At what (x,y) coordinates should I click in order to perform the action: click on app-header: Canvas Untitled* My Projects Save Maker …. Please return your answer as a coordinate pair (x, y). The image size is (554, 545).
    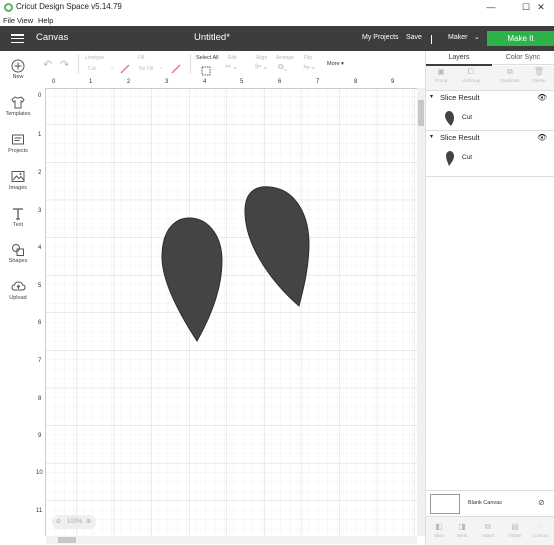
    Looking at the image, I should click on (277, 38).